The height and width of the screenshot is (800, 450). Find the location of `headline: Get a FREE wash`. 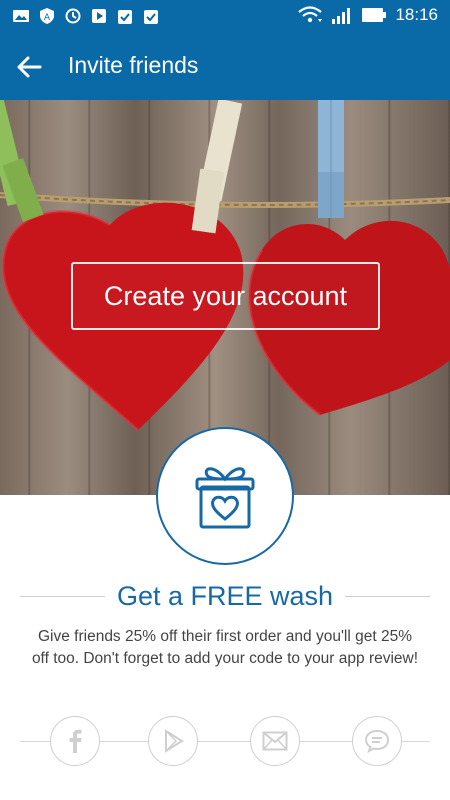

headline: Get a FREE wash is located at coordinates (225, 595).